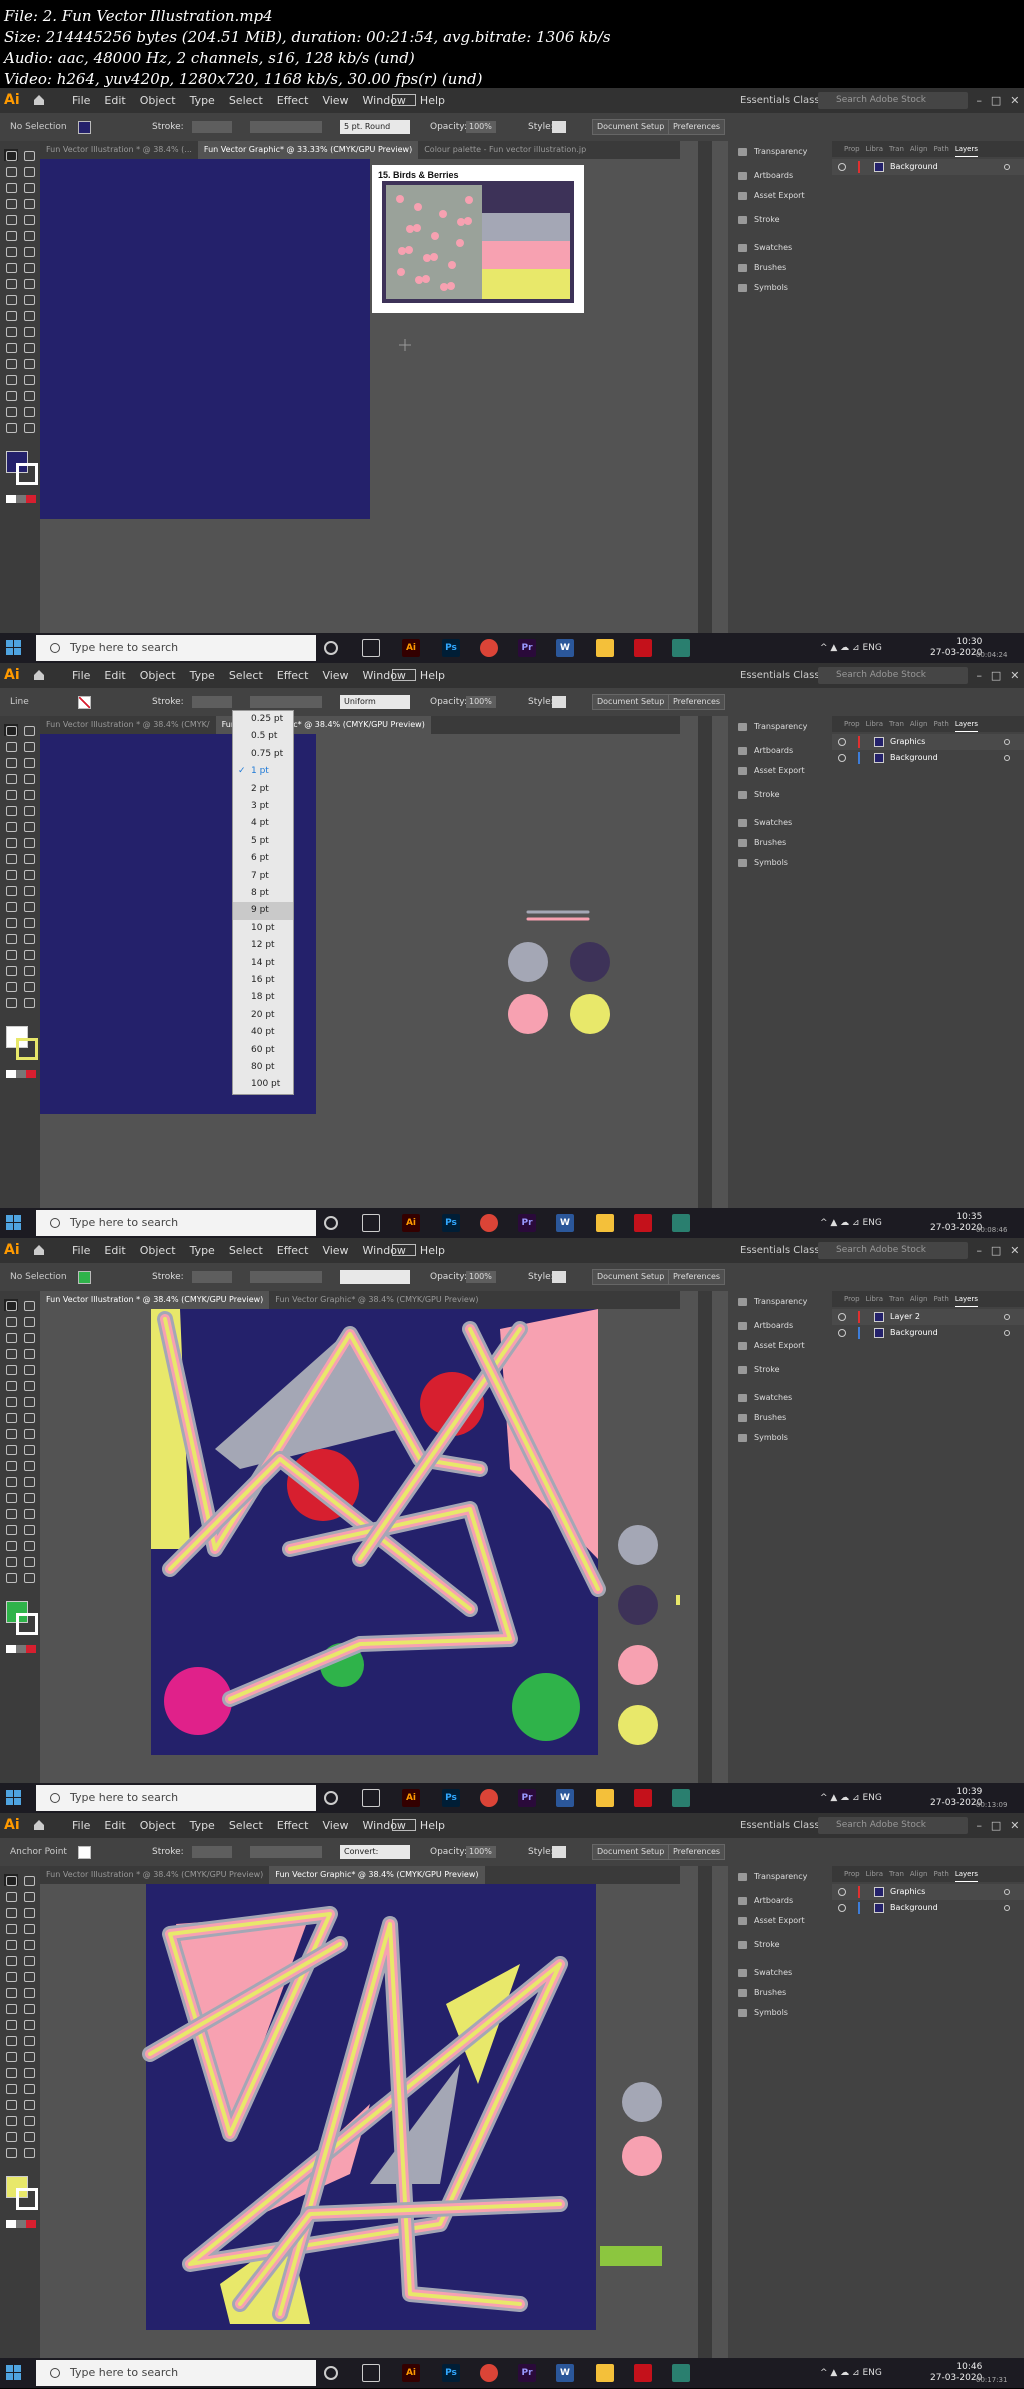  Describe the element at coordinates (874, 149) in the screenshot. I see `panel-tab-libra: Libra` at that location.